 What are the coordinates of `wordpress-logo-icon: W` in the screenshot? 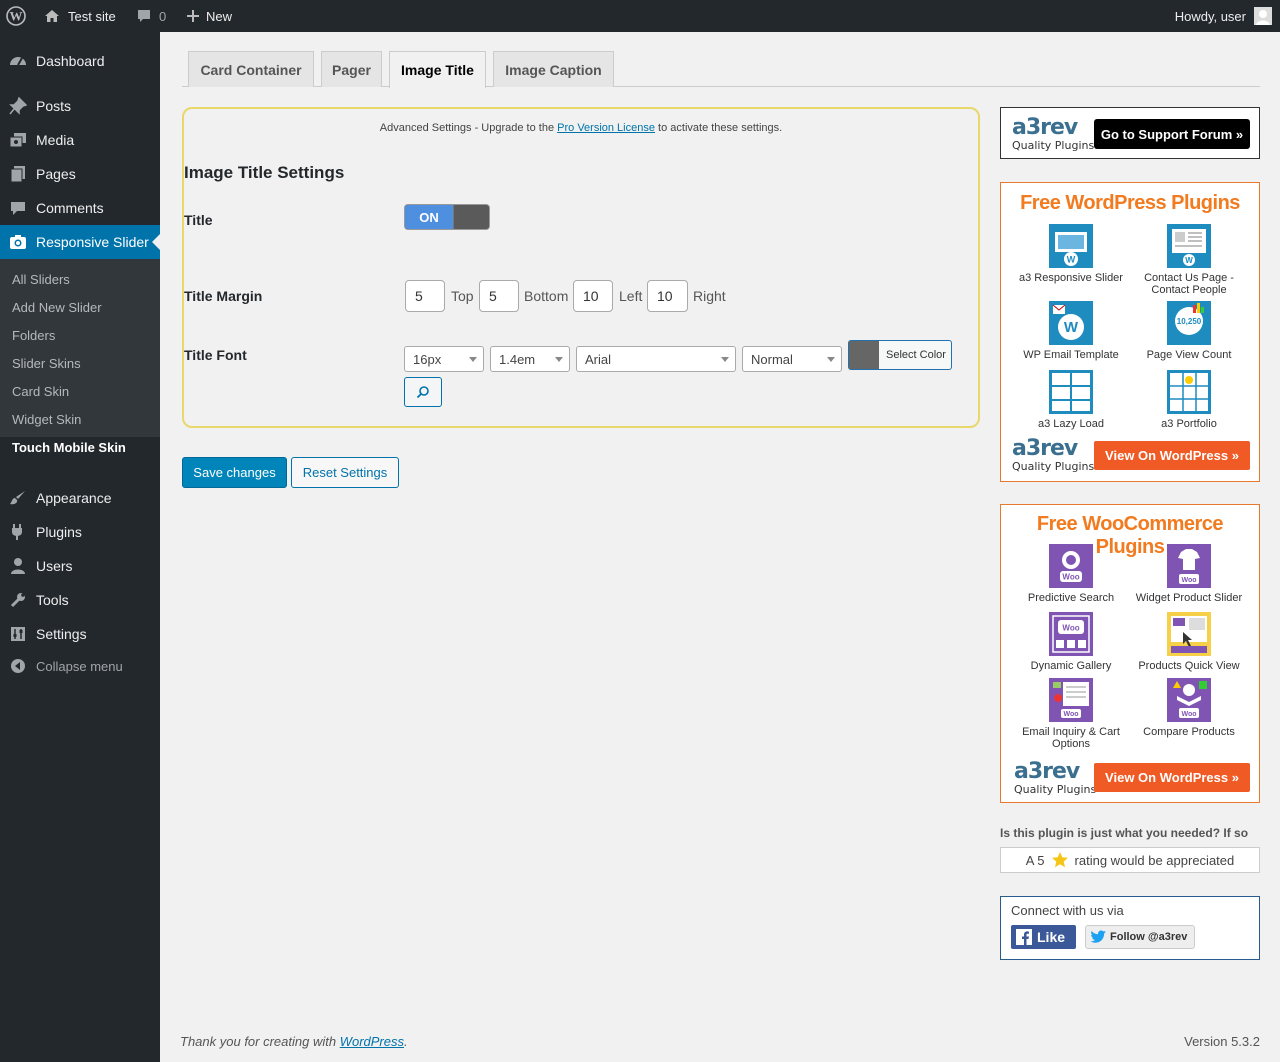 It's located at (17, 16).